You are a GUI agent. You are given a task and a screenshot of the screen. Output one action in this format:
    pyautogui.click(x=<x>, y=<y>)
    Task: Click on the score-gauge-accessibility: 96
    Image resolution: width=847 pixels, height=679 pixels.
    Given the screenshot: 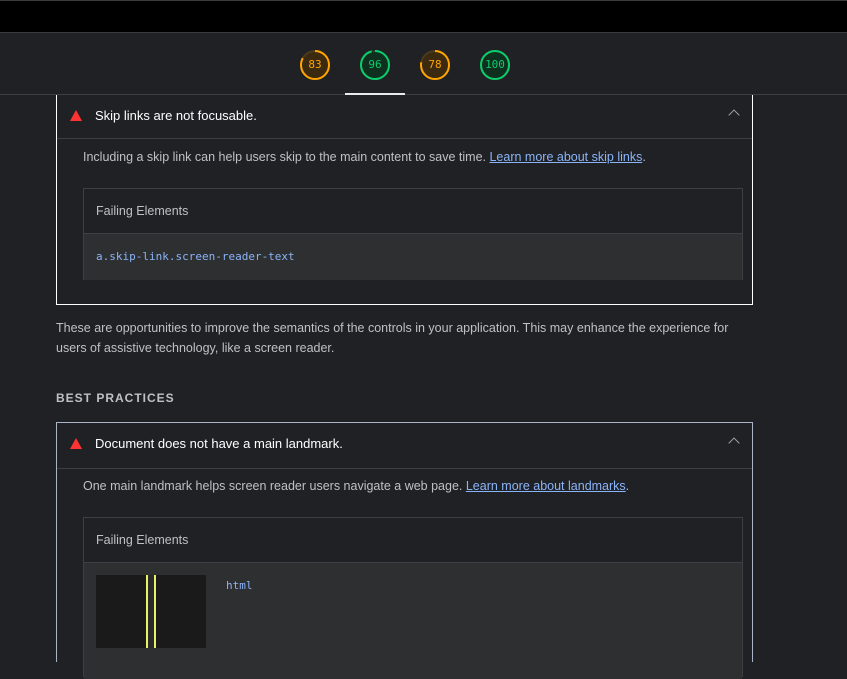 What is the action you would take?
    pyautogui.click(x=375, y=65)
    